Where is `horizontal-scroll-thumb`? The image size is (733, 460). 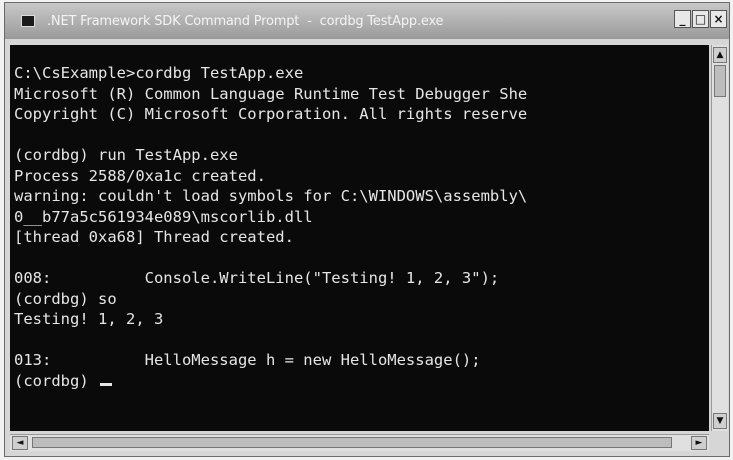 horizontal-scroll-thumb is located at coordinates (352, 442).